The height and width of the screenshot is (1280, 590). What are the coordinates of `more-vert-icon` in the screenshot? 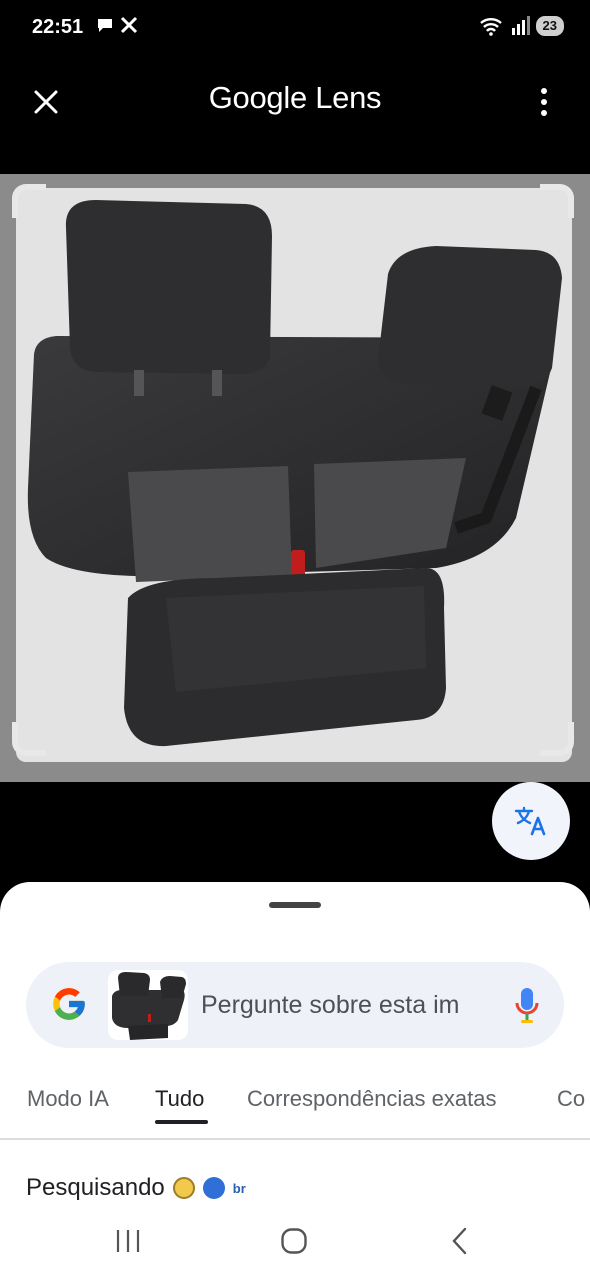 It's located at (544, 102).